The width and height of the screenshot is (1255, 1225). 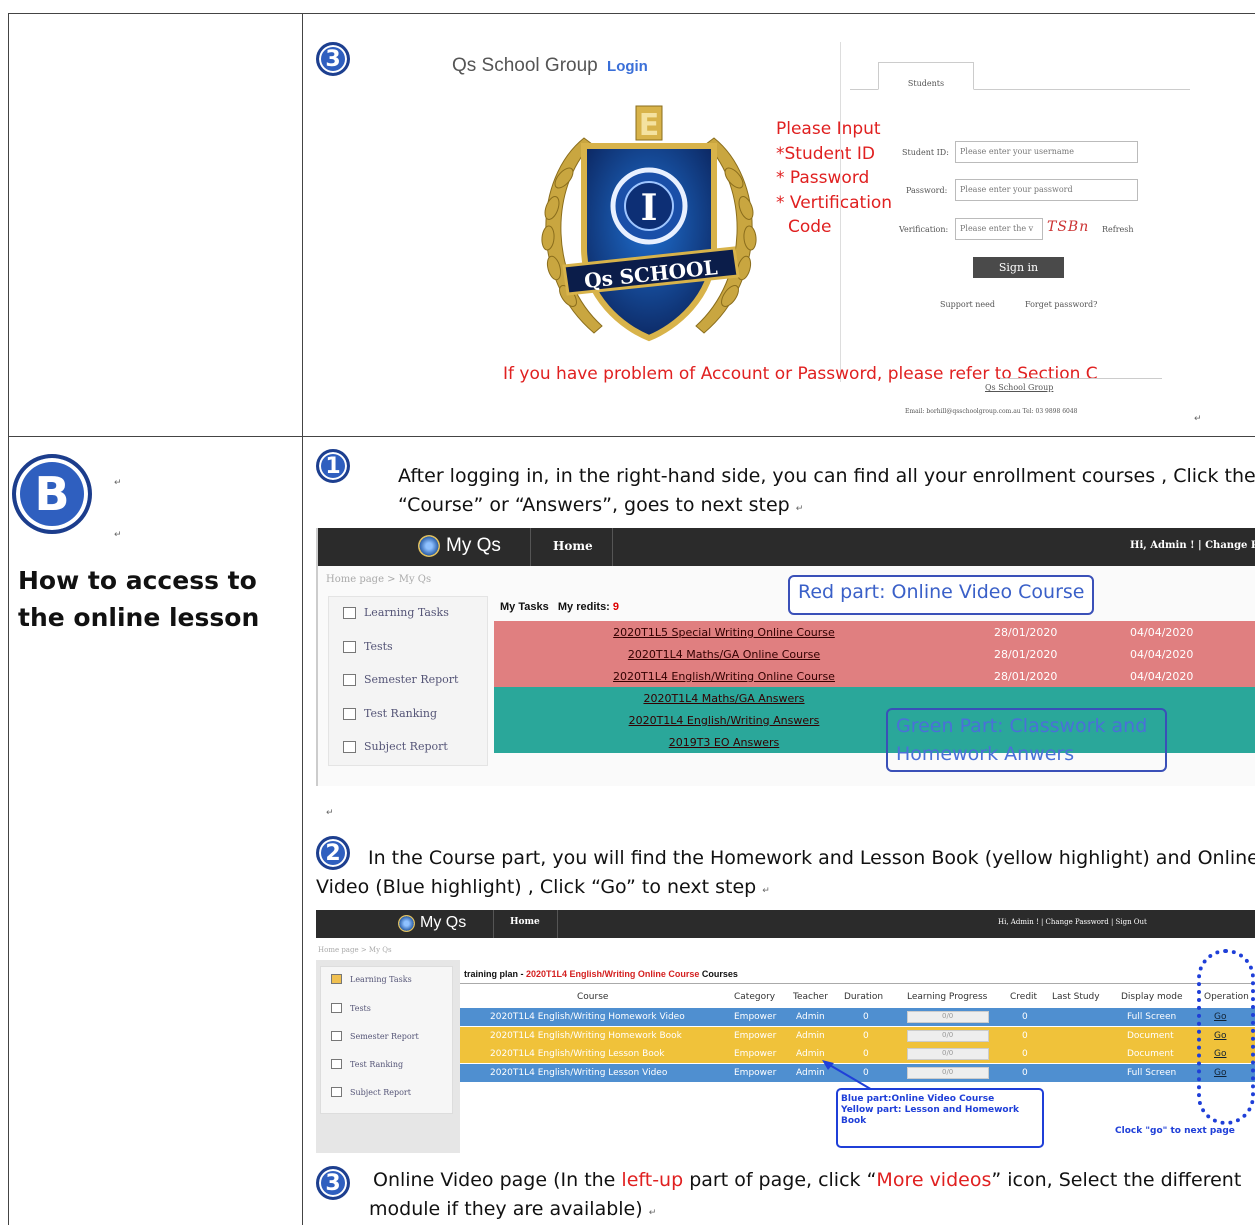 What do you see at coordinates (550, 66) in the screenshot?
I see `login-brand-heading: Qs School Group Login` at bounding box center [550, 66].